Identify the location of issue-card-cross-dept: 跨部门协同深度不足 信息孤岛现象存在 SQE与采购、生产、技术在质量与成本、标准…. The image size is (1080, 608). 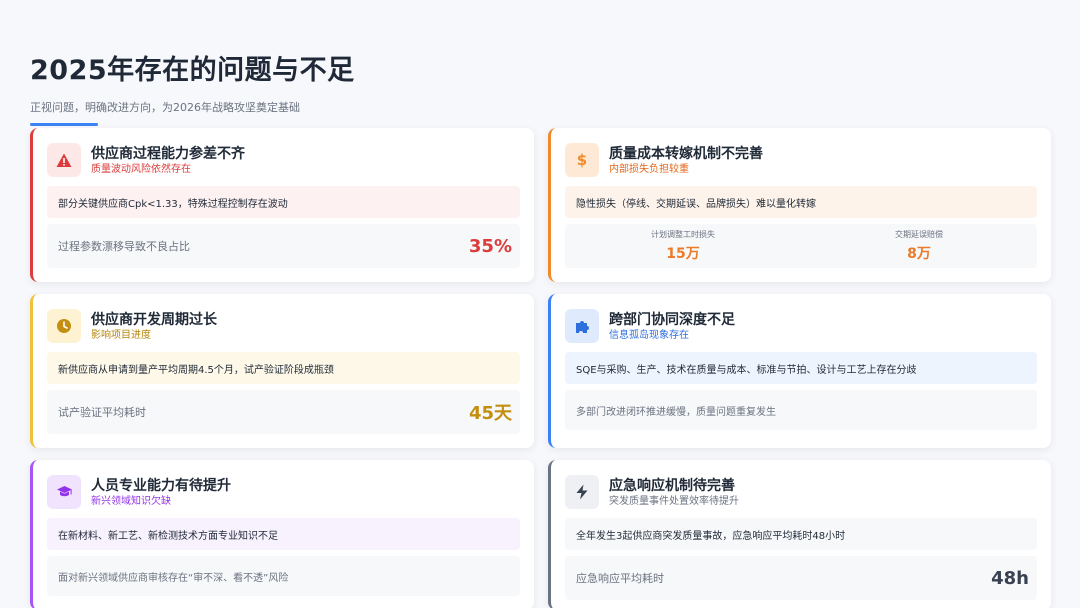
(799, 371).